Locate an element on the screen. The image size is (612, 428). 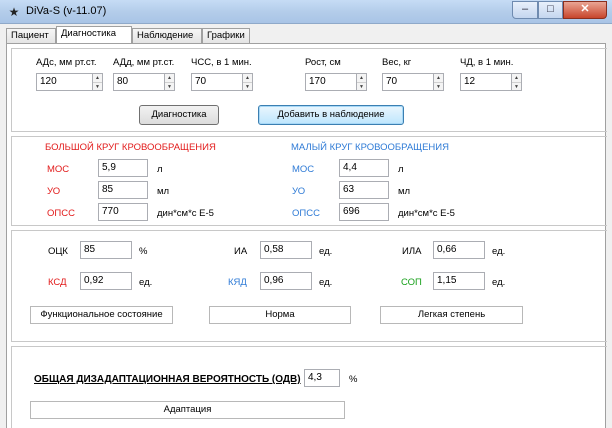
maximize-button: □ is located at coordinates (550, 10).